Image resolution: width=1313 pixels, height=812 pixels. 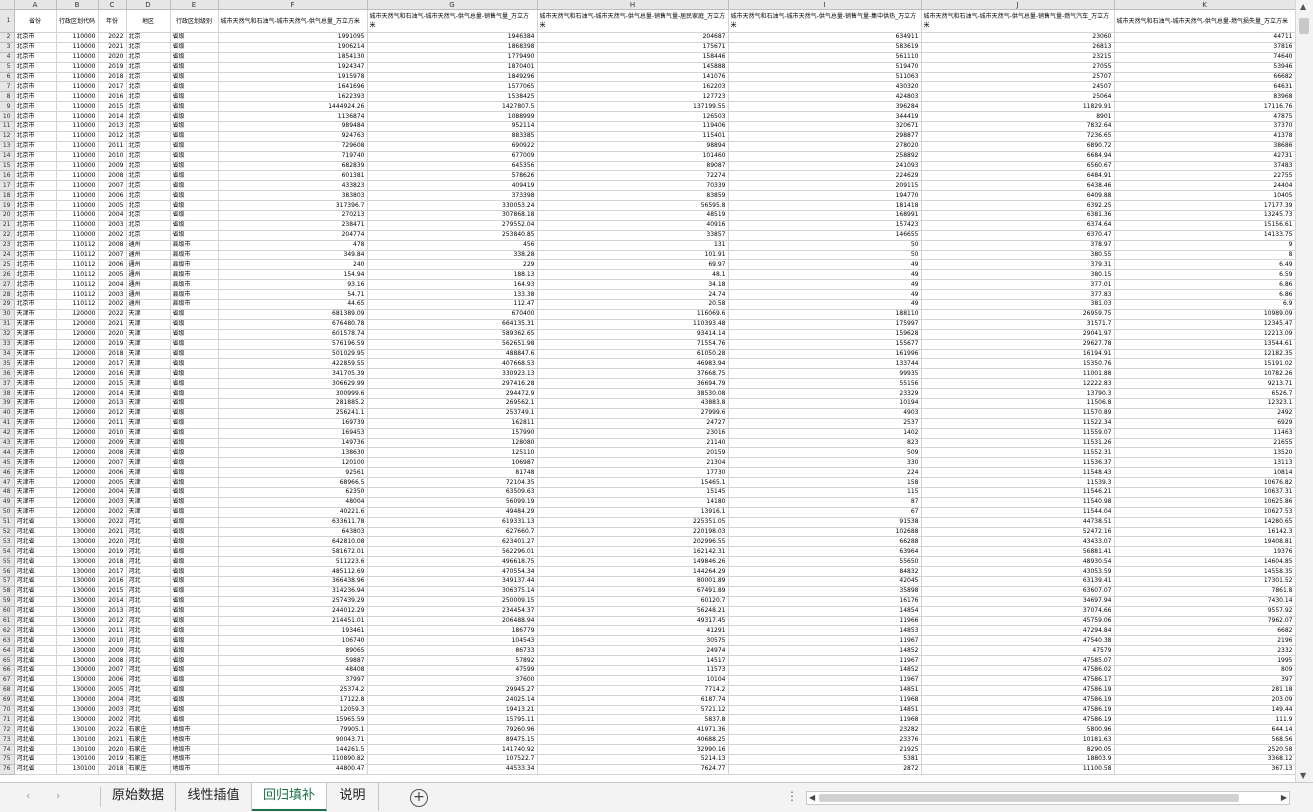 I want to click on table-cell: 47586.17, so click(x=1018, y=680).